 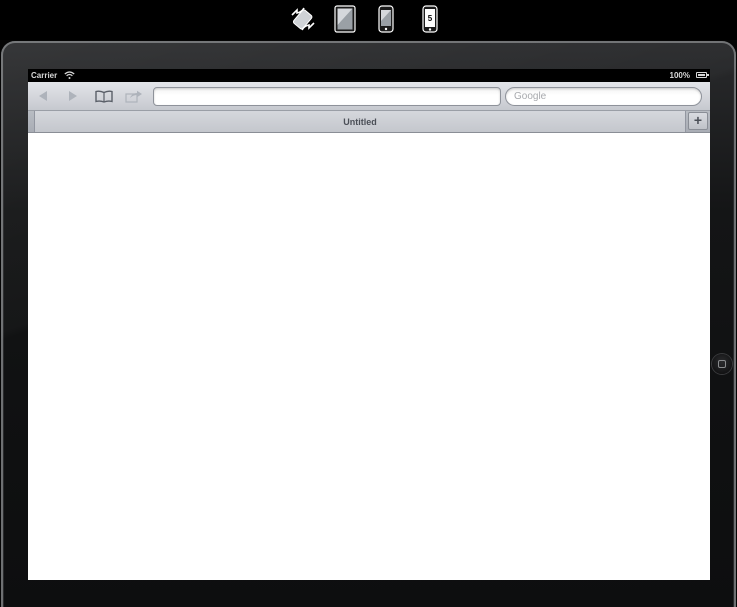 I want to click on share-icon, so click(x=133, y=96).